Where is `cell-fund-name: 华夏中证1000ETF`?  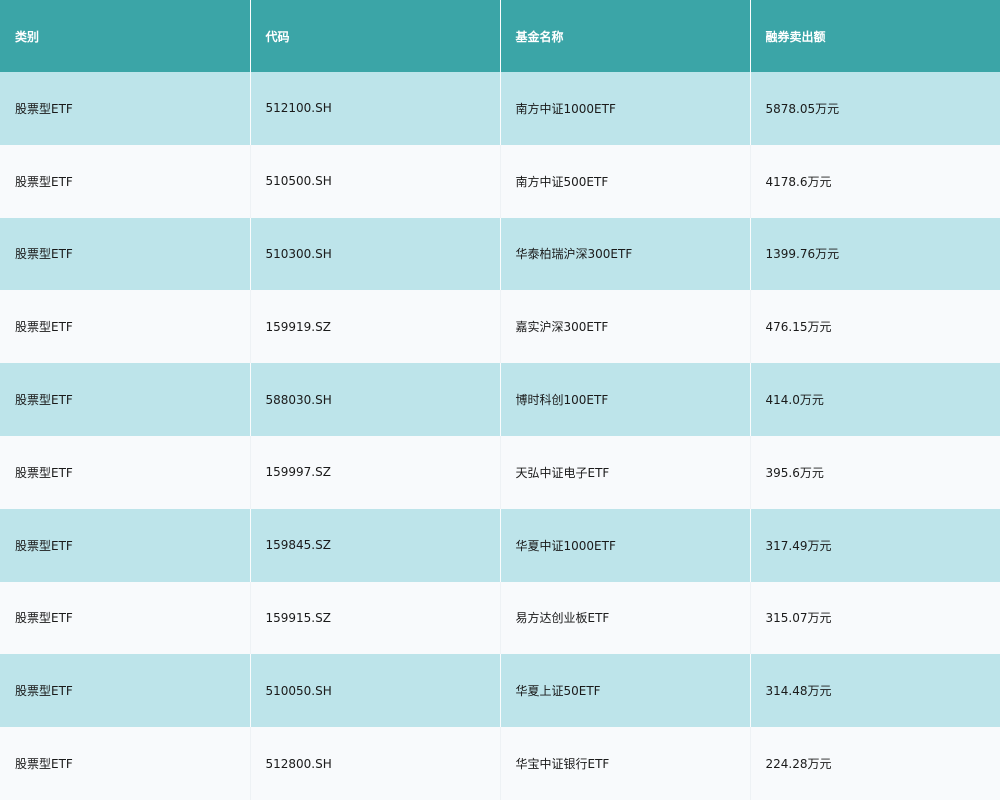
cell-fund-name: 华夏中证1000ETF is located at coordinates (625, 545).